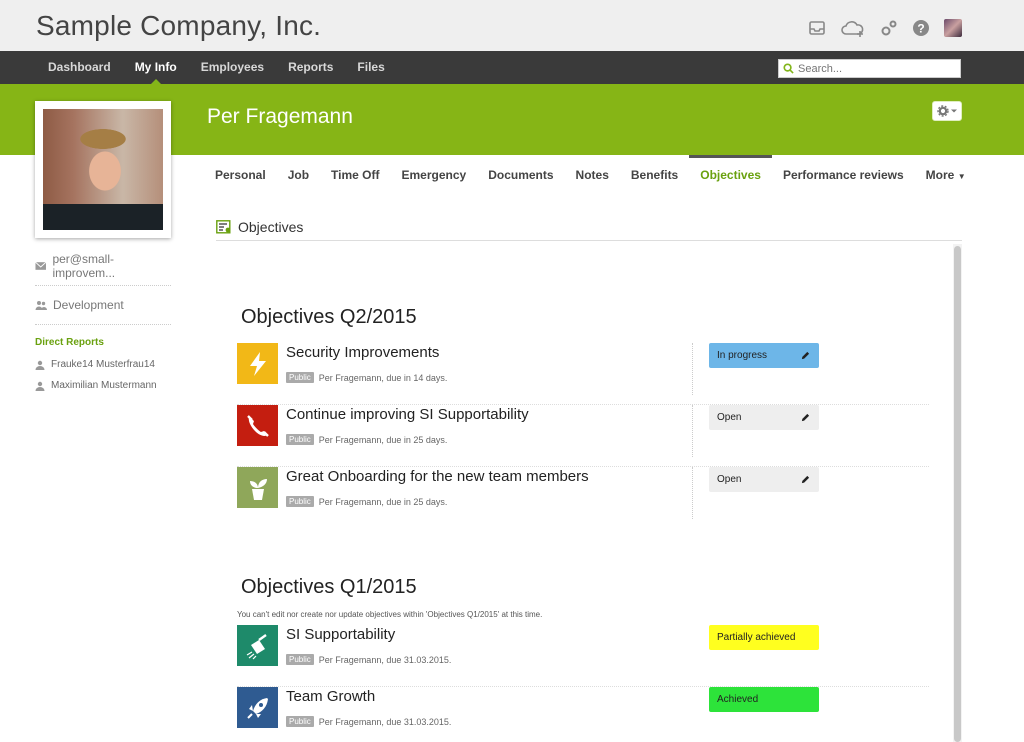 This screenshot has width=1024, height=742. Describe the element at coordinates (156, 68) in the screenshot. I see `nav-my-info: My Info` at that location.